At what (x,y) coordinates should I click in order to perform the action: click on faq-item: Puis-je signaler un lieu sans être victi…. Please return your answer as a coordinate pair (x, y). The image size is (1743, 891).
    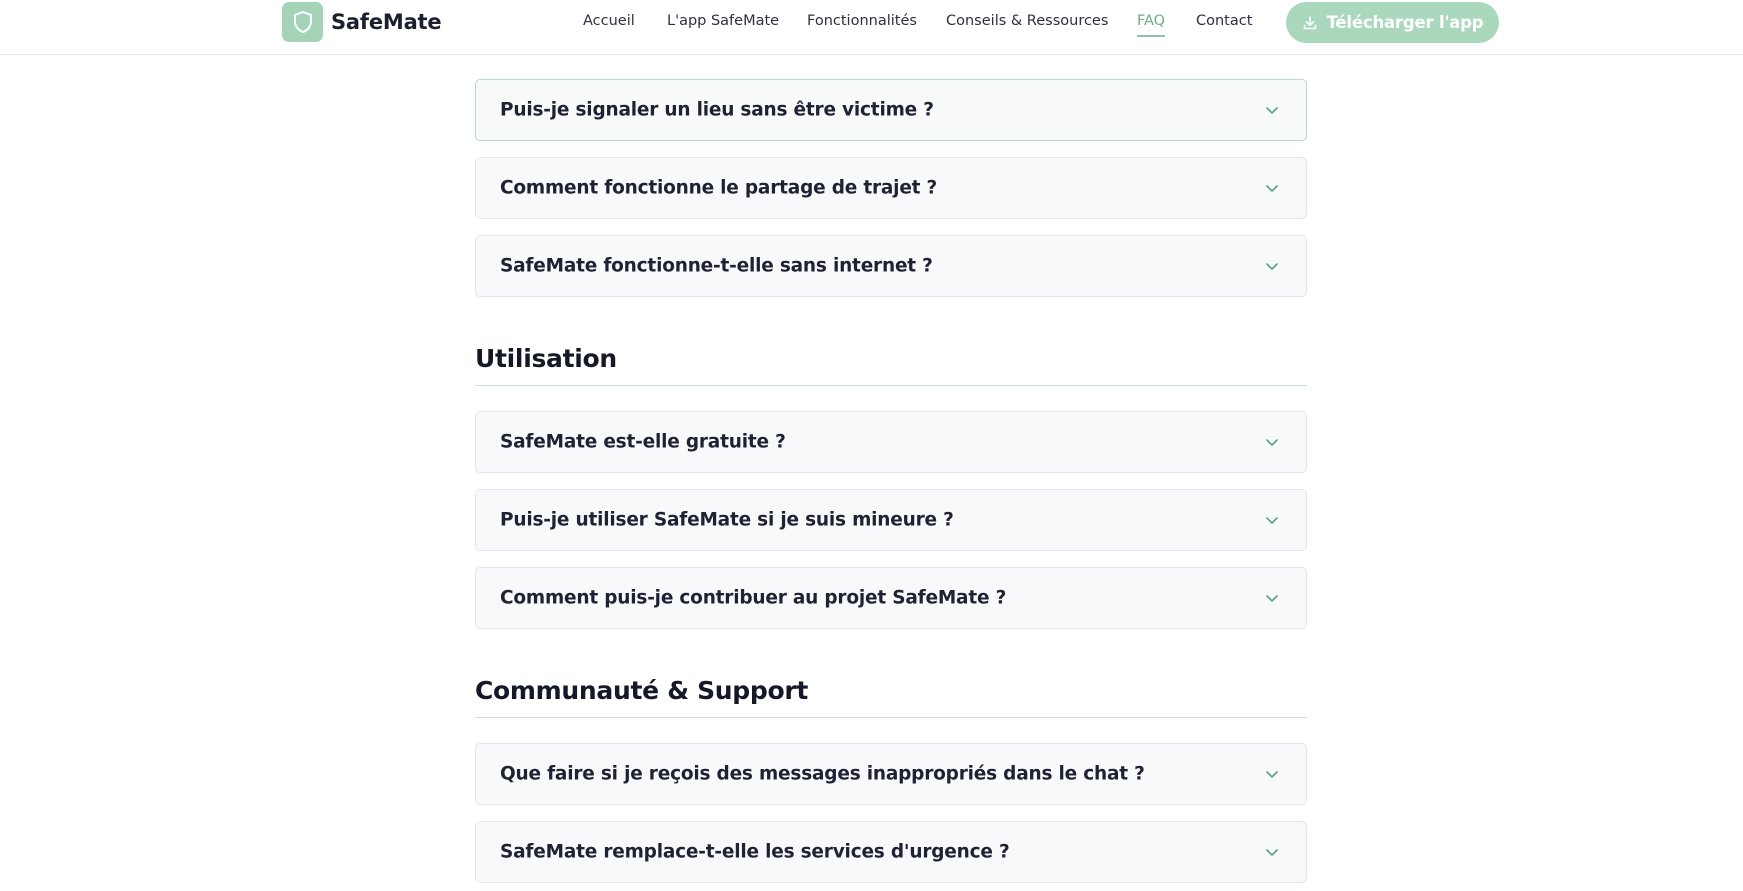
    Looking at the image, I should click on (891, 110).